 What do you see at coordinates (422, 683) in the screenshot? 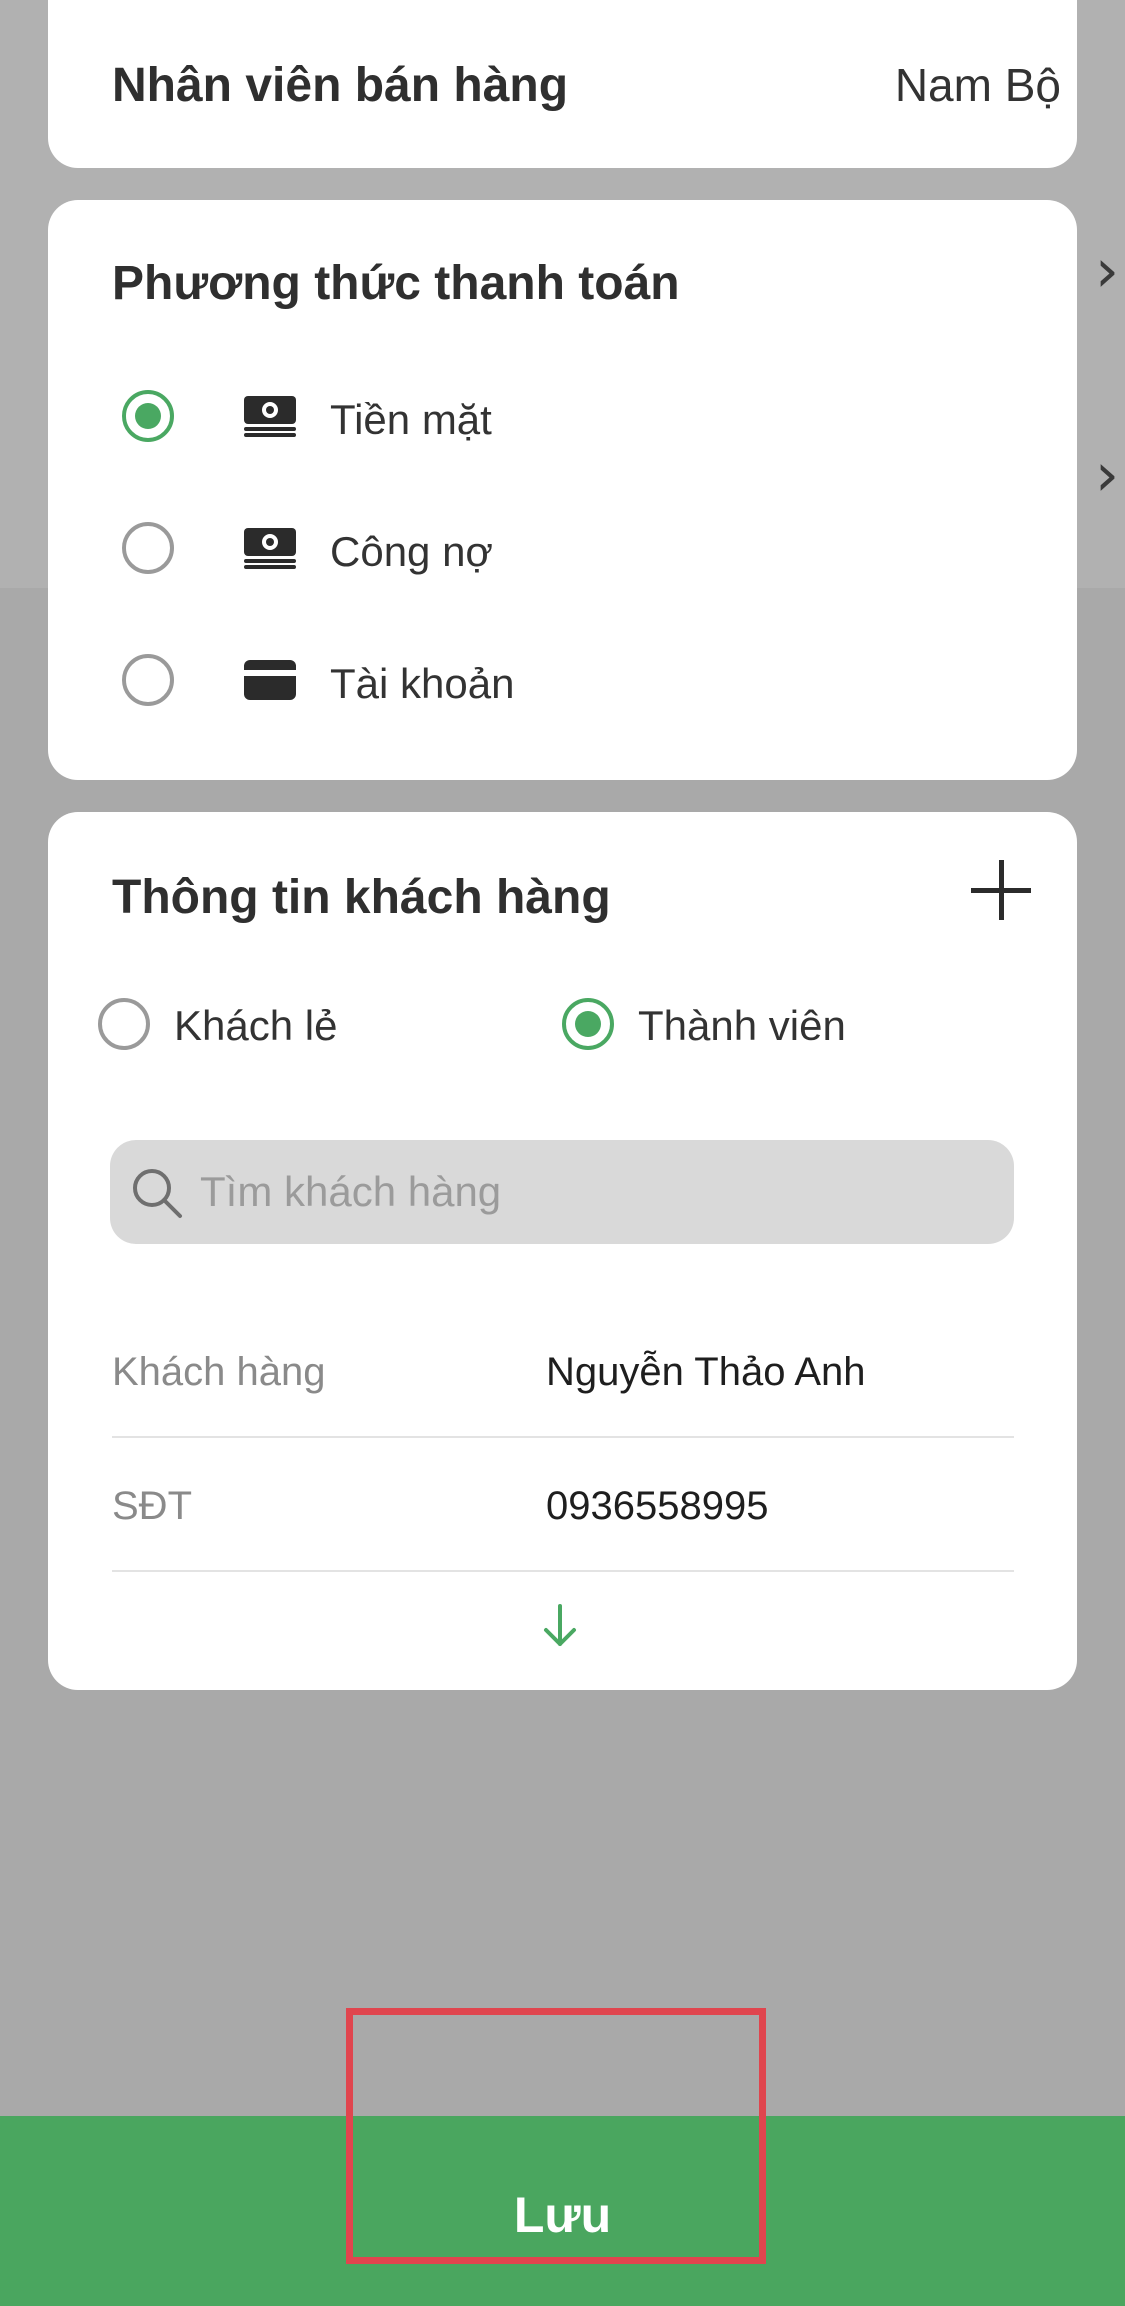
I see `payment-option-label: Tài khoản` at bounding box center [422, 683].